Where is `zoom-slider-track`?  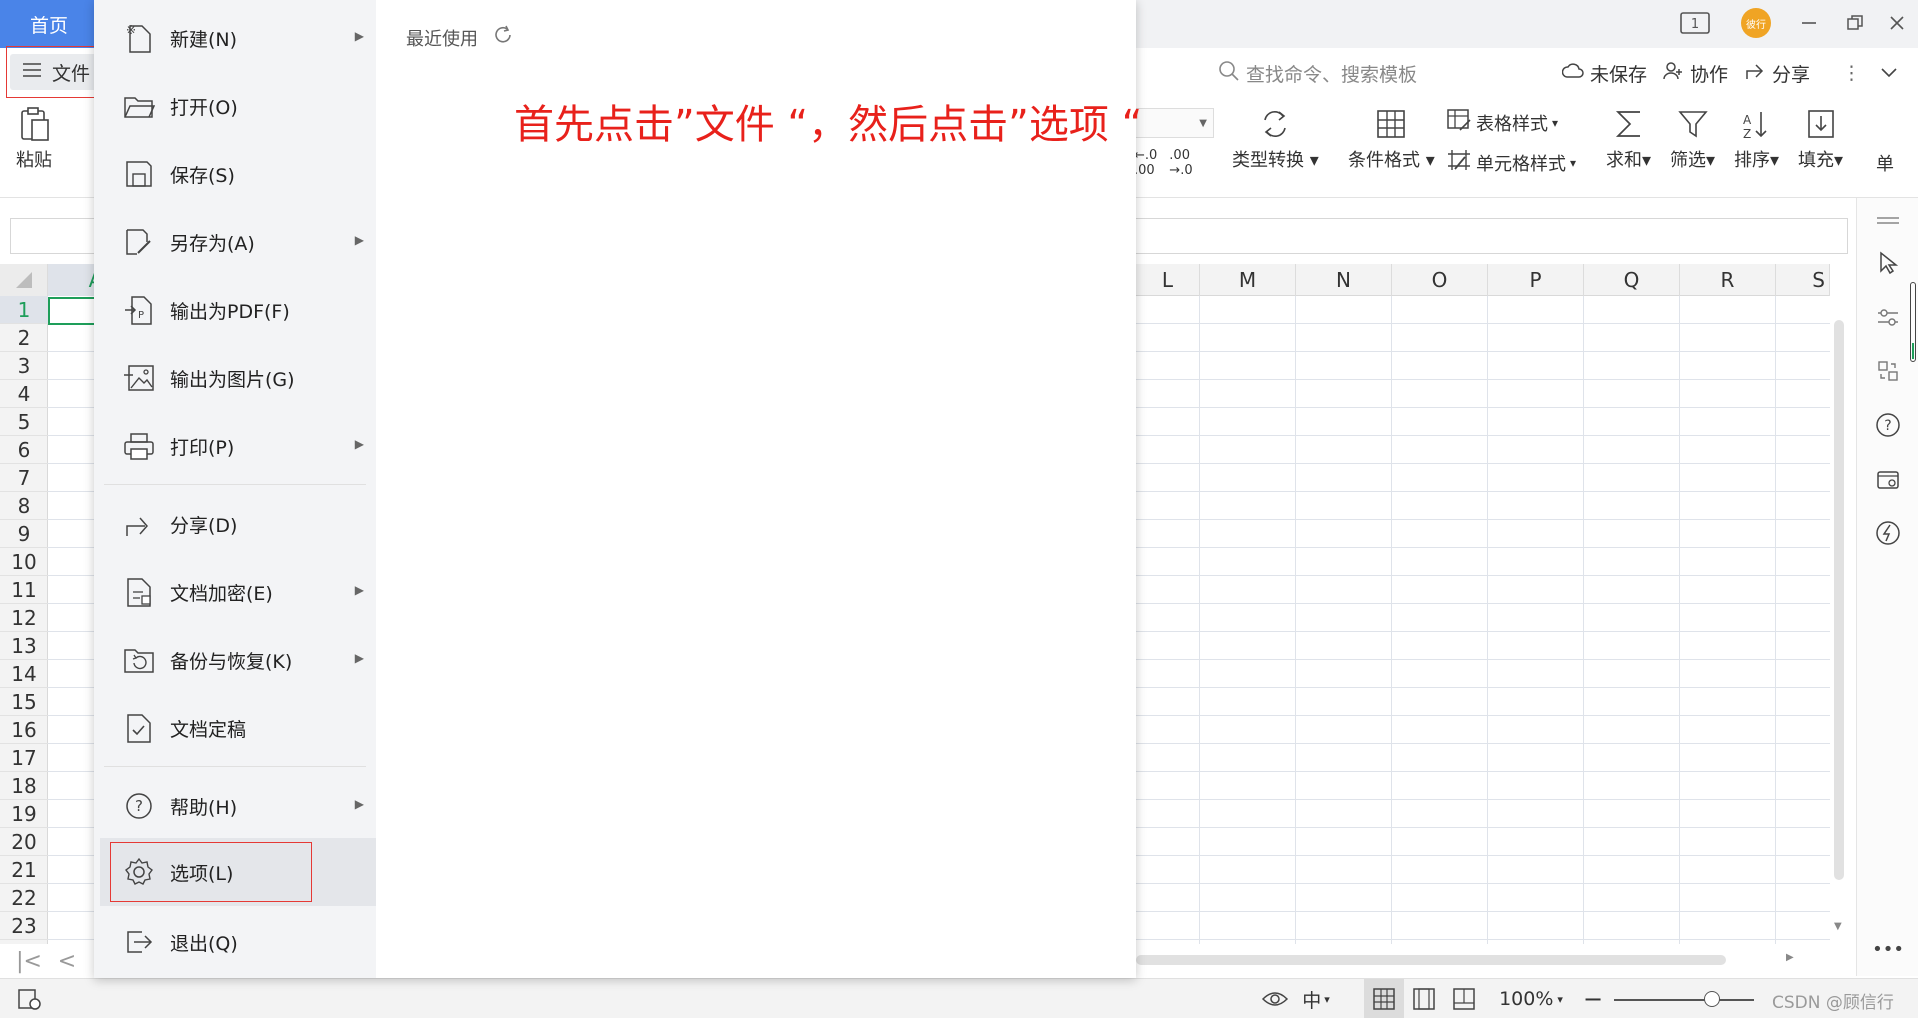 zoom-slider-track is located at coordinates (1684, 1000).